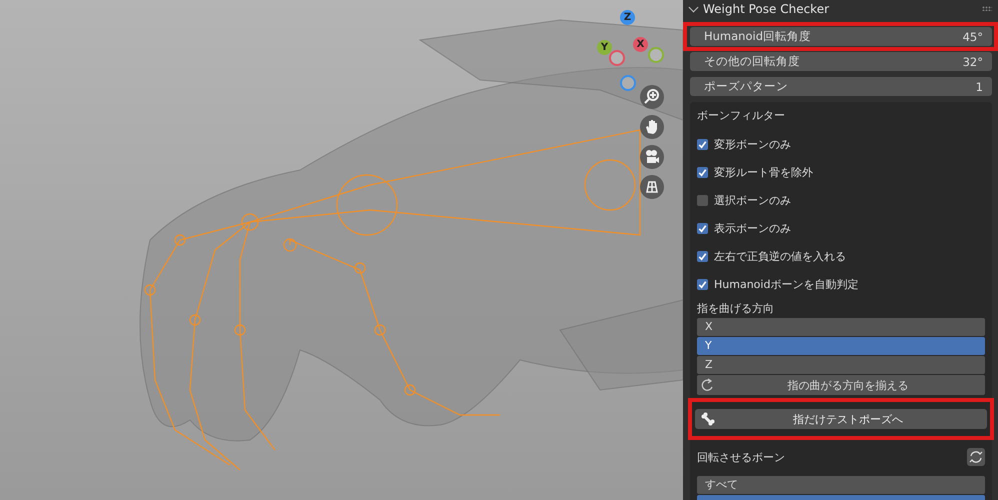  I want to click on field-label: その他の回転角度, so click(752, 61).